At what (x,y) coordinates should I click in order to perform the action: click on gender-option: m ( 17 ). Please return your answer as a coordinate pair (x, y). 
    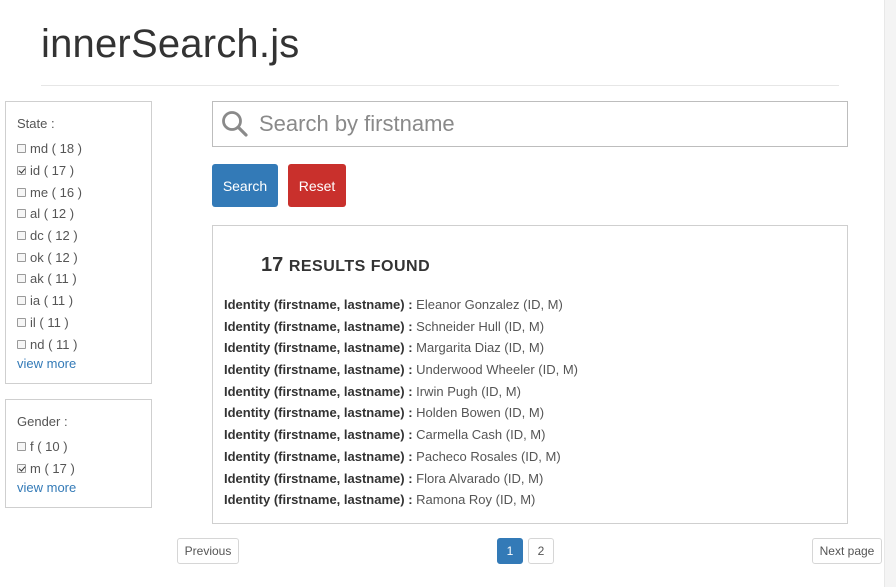
    Looking at the image, I should click on (84, 469).